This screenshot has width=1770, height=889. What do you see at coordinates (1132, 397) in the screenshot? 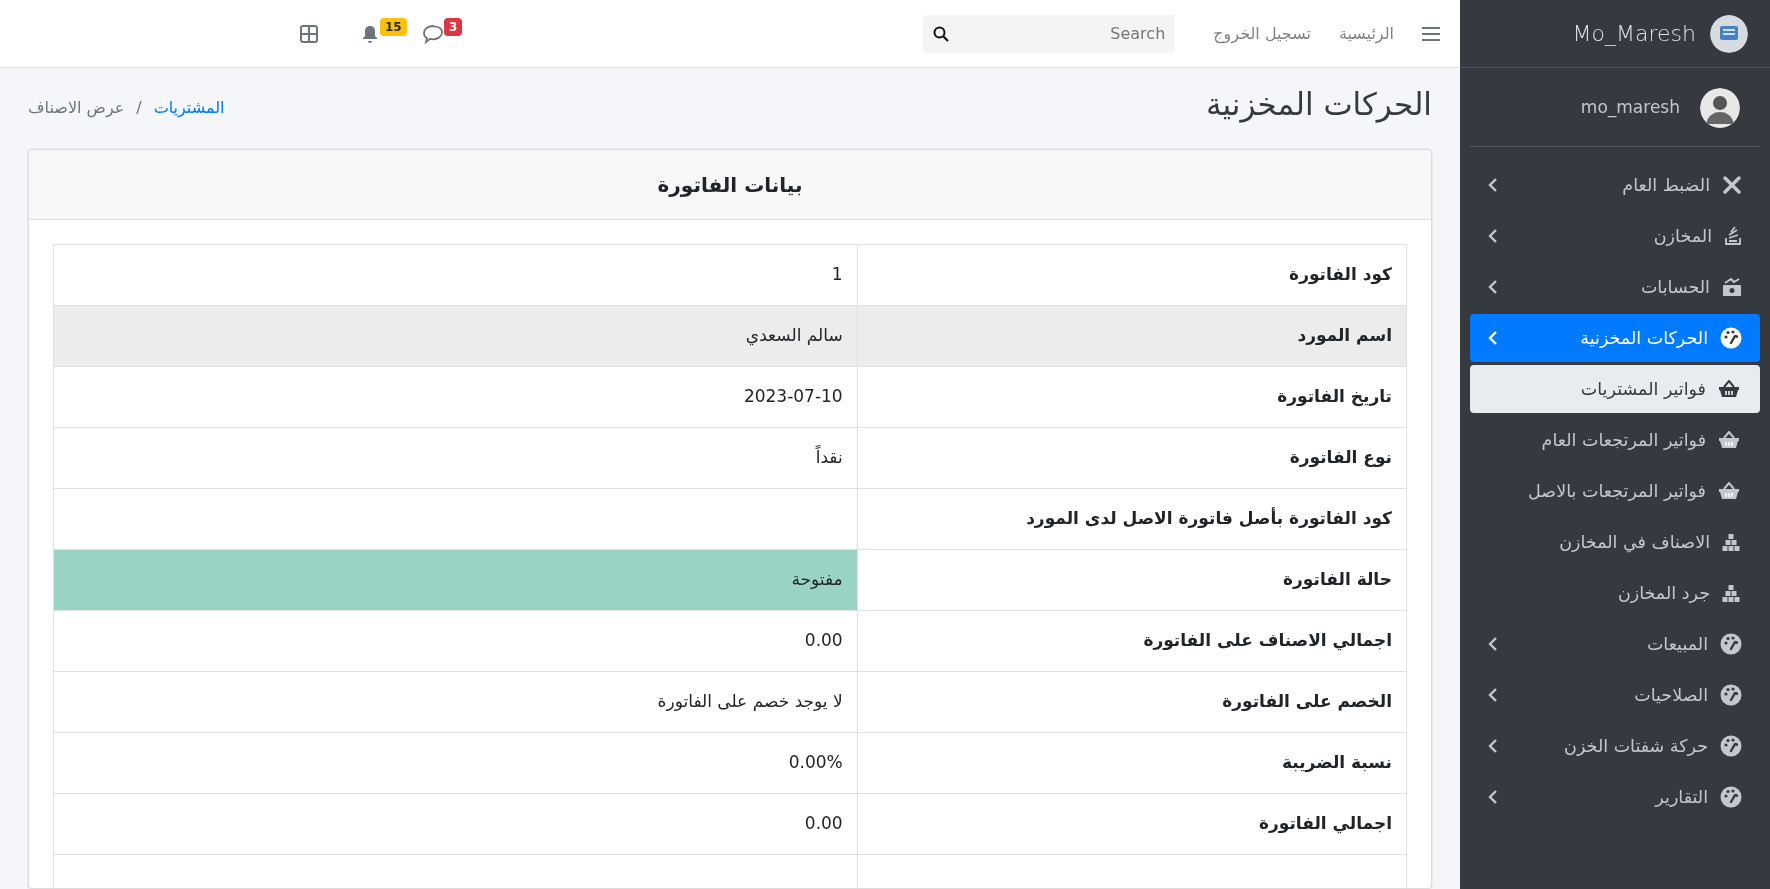
I see `field-label: تاريخ الفاتورة` at bounding box center [1132, 397].